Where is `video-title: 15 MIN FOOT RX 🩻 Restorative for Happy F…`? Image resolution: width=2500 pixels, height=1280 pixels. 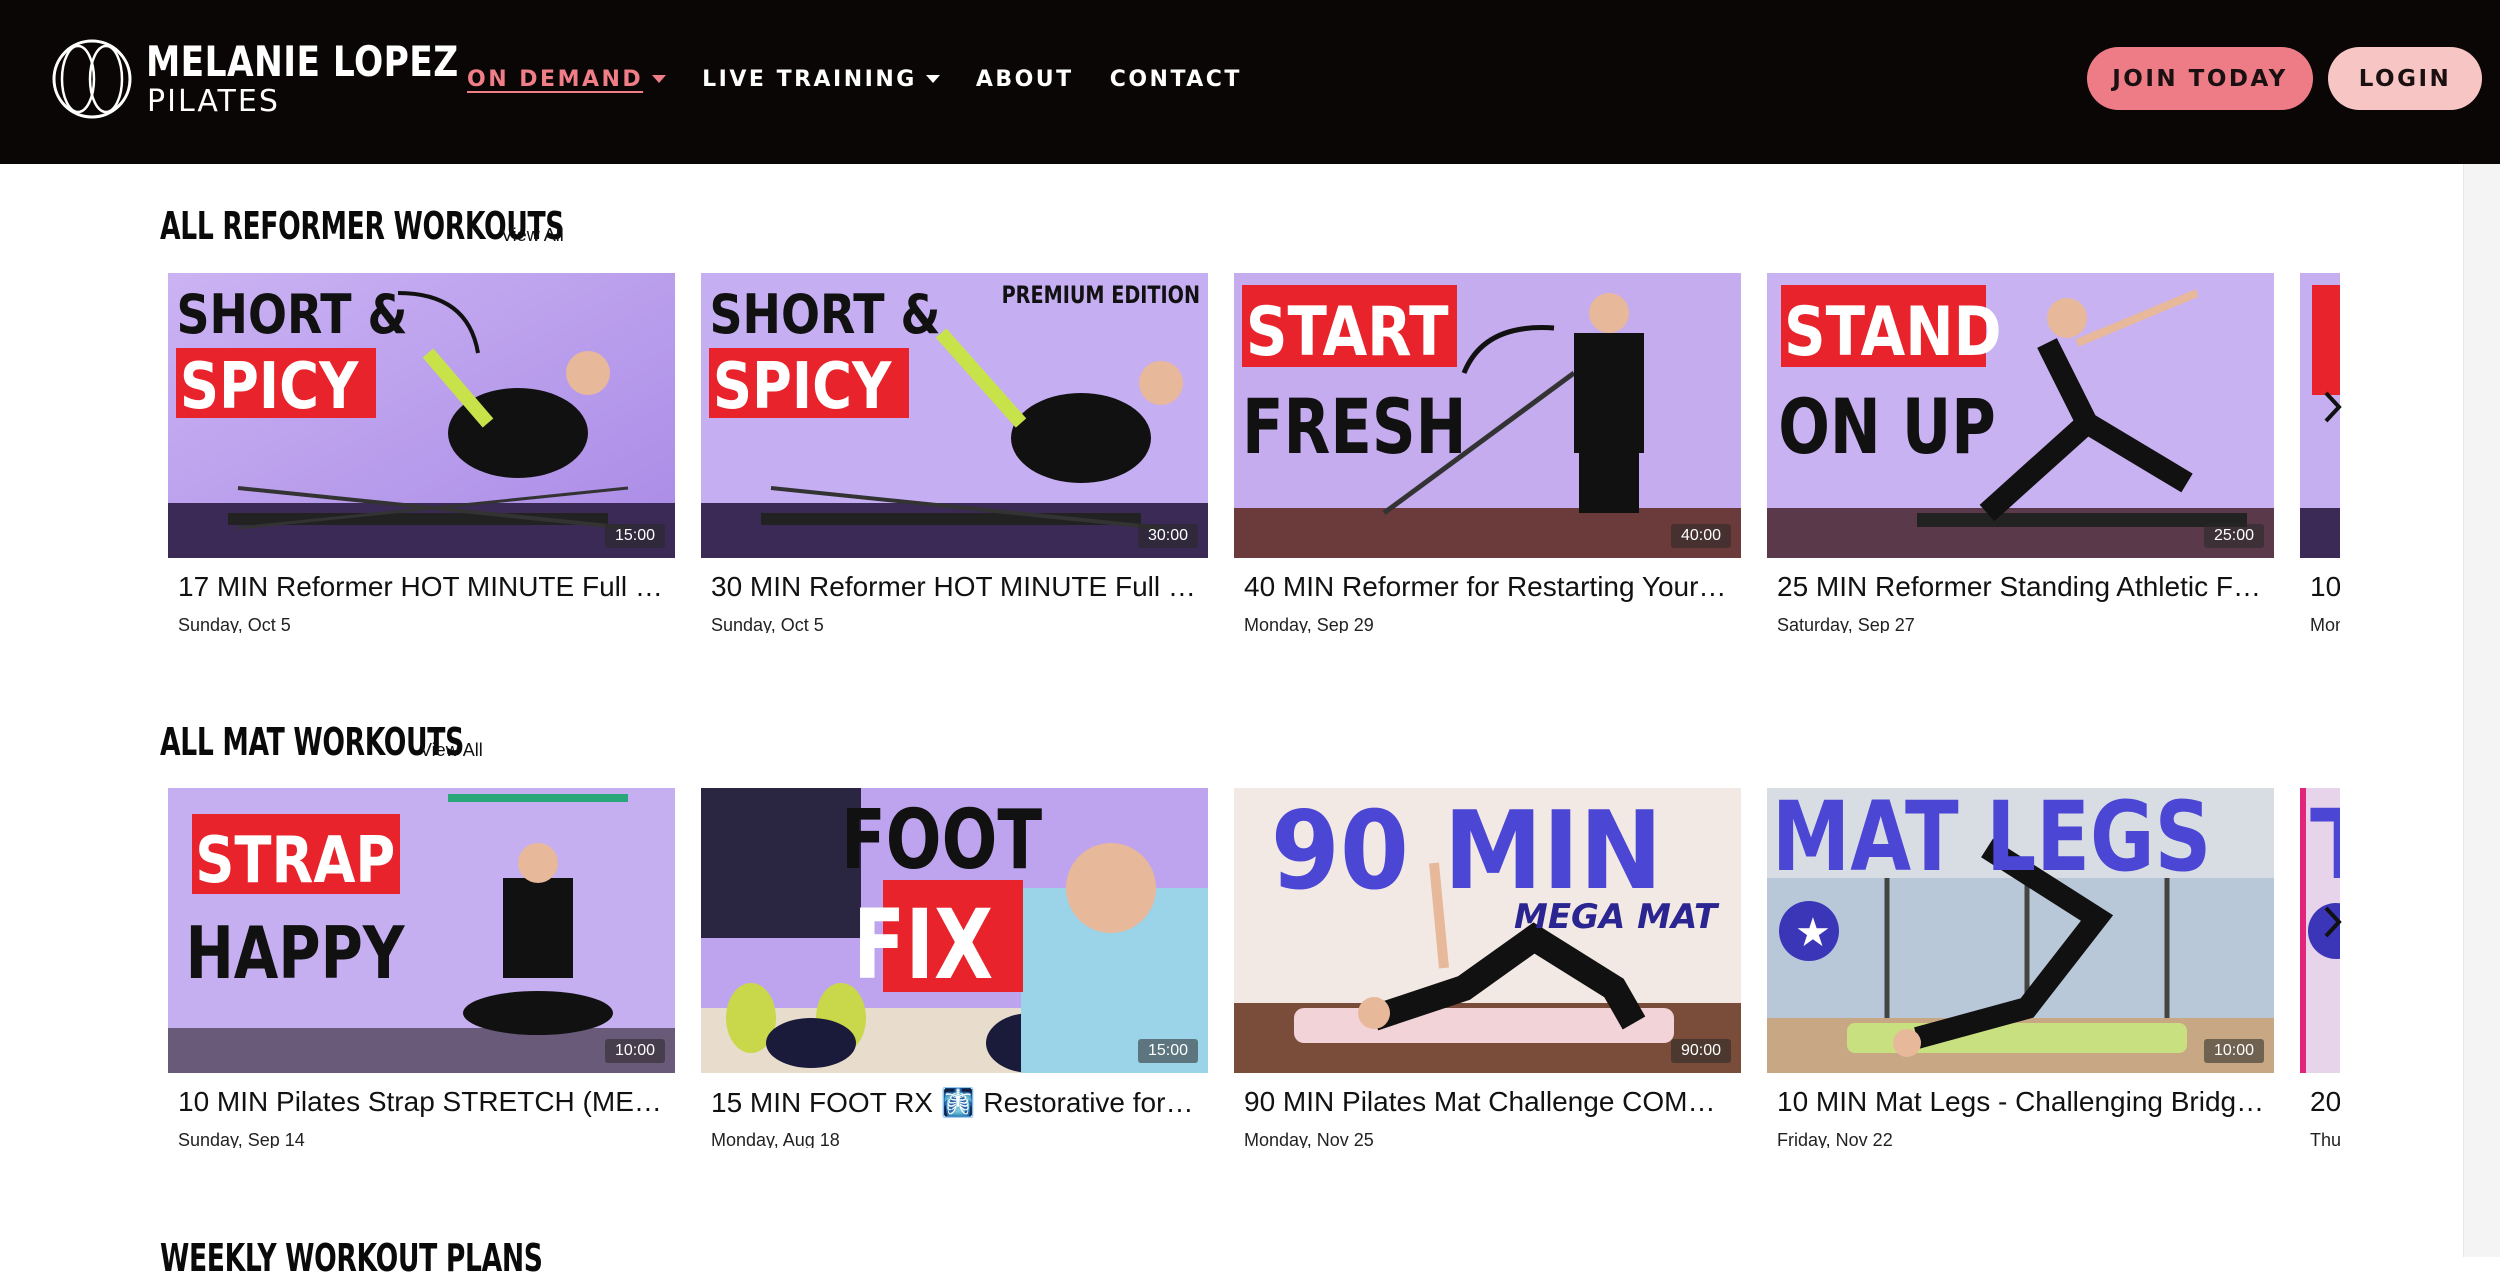
video-title: 15 MIN FOOT RX 🩻 Restorative for Happy F… is located at coordinates (956, 1102).